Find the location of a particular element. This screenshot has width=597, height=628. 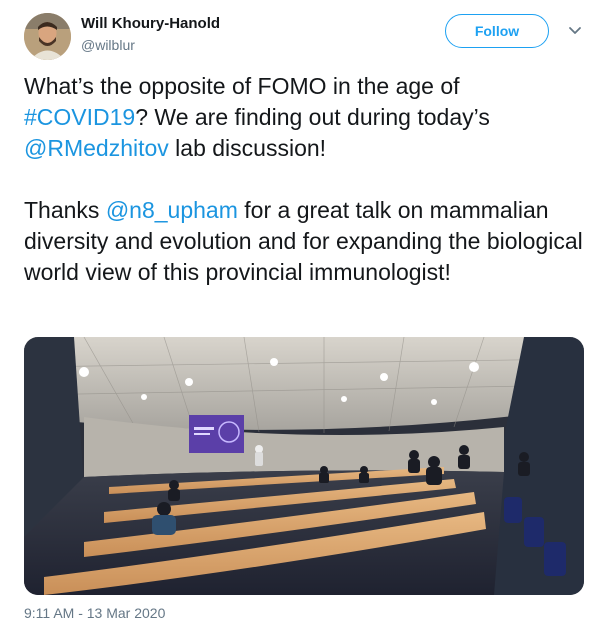

author-display-name: Will Khoury-Hanold is located at coordinates (150, 23).